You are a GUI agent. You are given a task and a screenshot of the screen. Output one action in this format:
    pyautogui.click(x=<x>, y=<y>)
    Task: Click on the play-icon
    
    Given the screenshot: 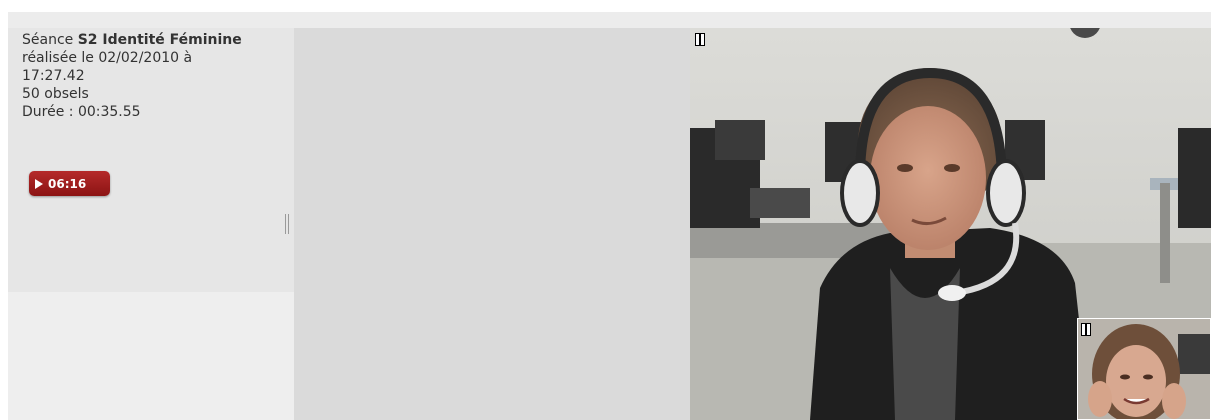 What is the action you would take?
    pyautogui.click(x=39, y=183)
    